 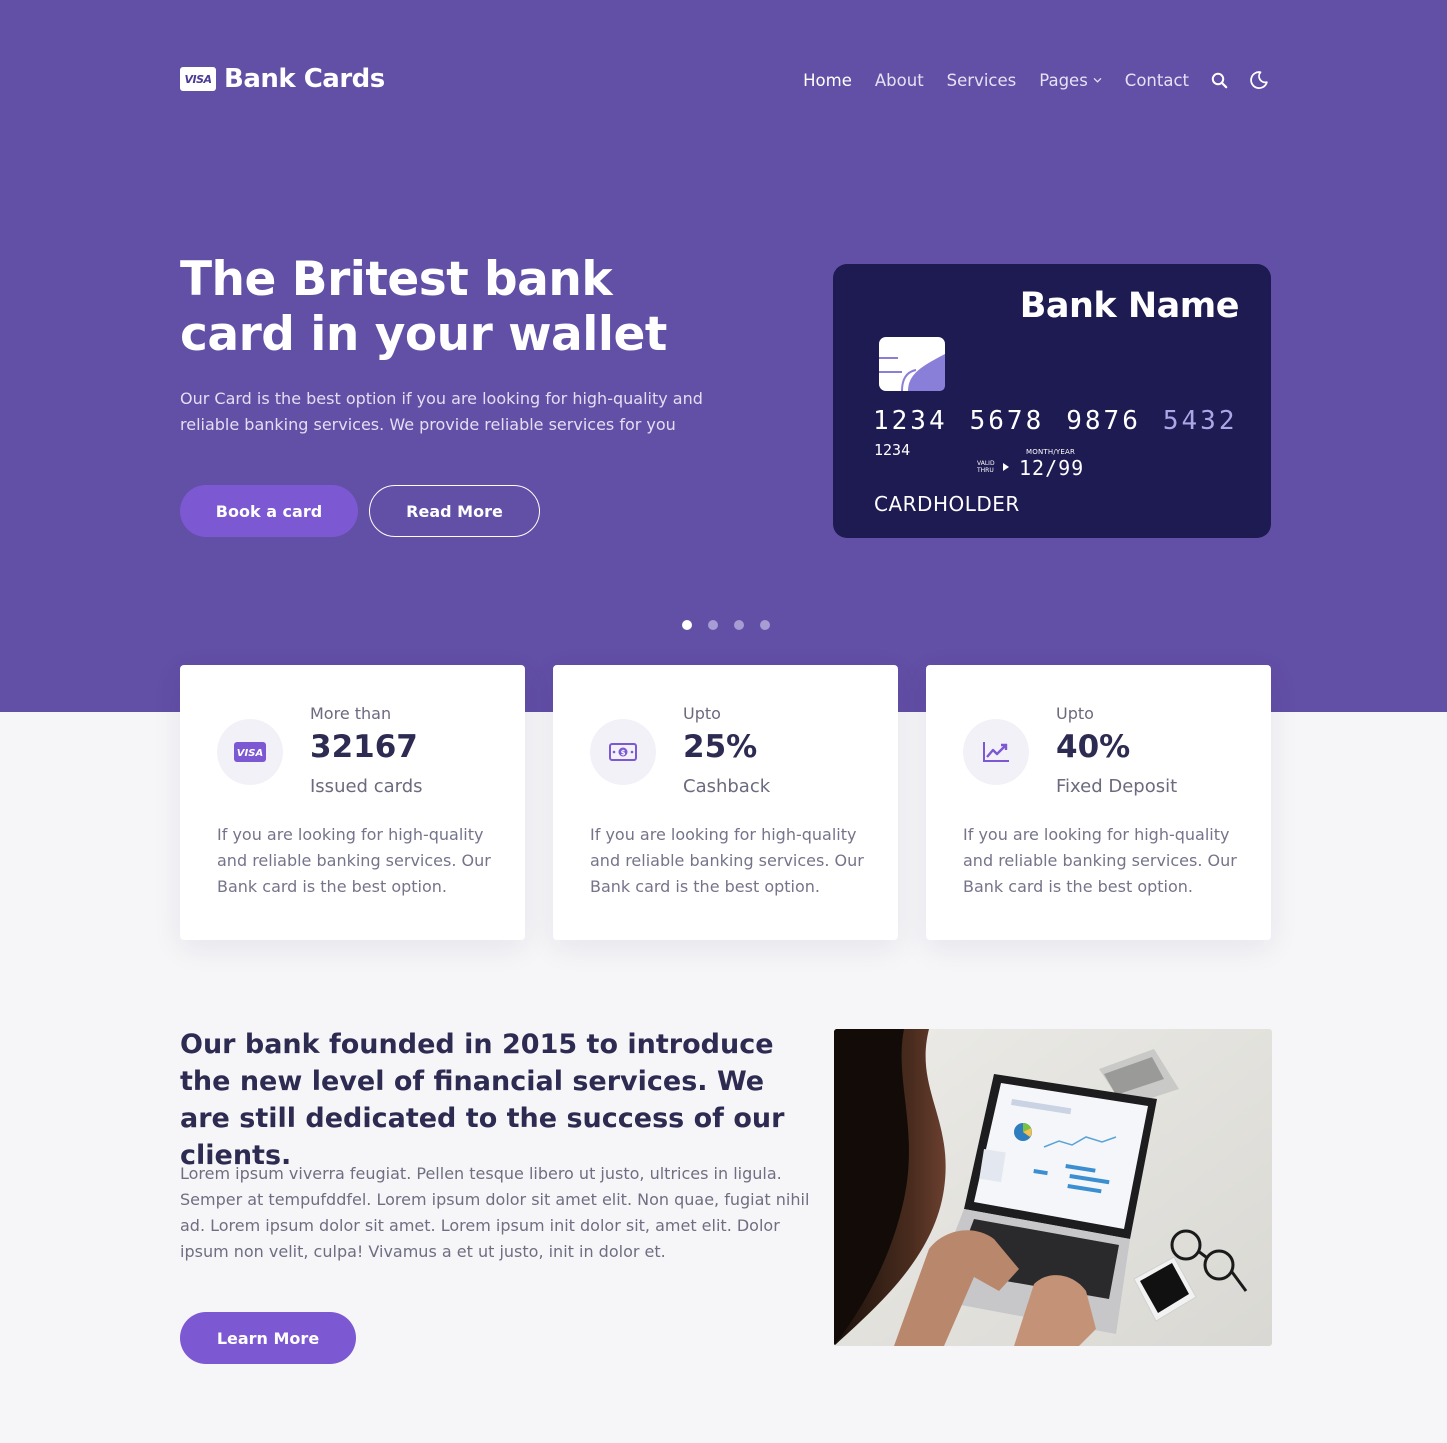 What do you see at coordinates (727, 786) in the screenshot?
I see `stat-label: Cashback` at bounding box center [727, 786].